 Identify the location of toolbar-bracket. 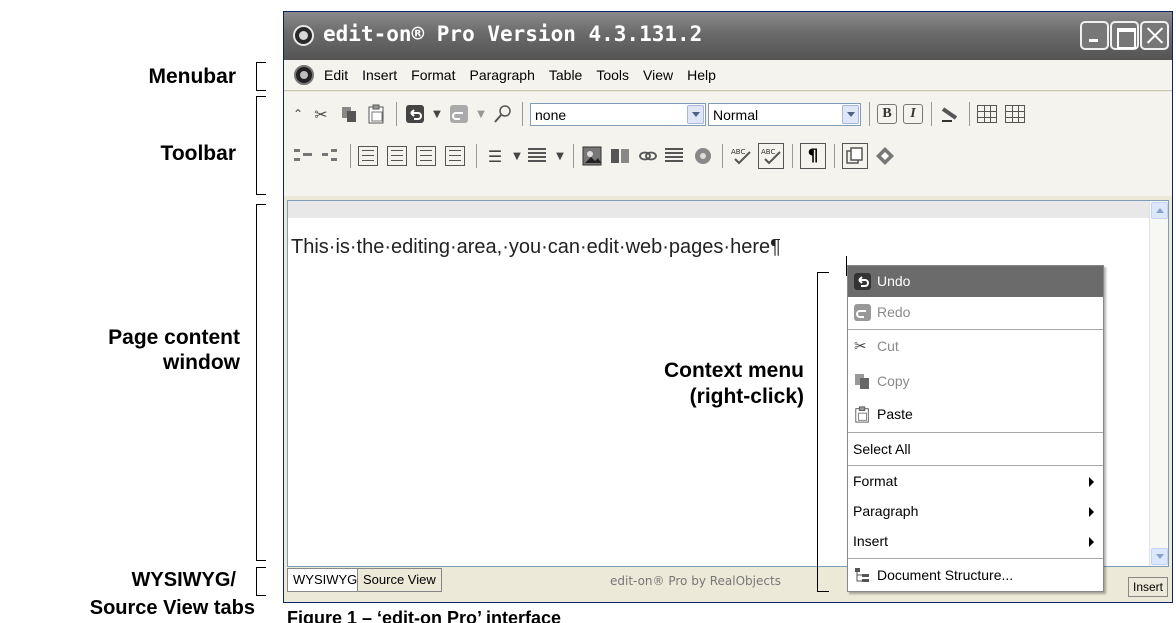
(261, 145).